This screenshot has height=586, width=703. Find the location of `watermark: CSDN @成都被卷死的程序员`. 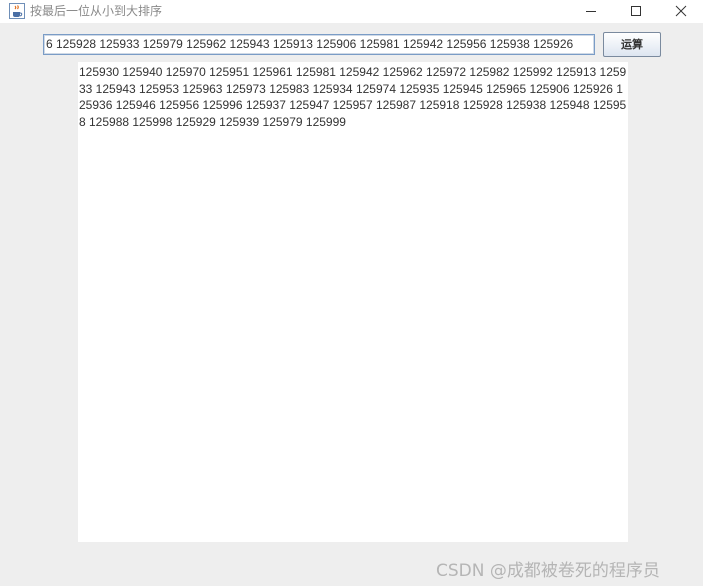

watermark: CSDN @成都被卷死的程序员 is located at coordinates (548, 571).